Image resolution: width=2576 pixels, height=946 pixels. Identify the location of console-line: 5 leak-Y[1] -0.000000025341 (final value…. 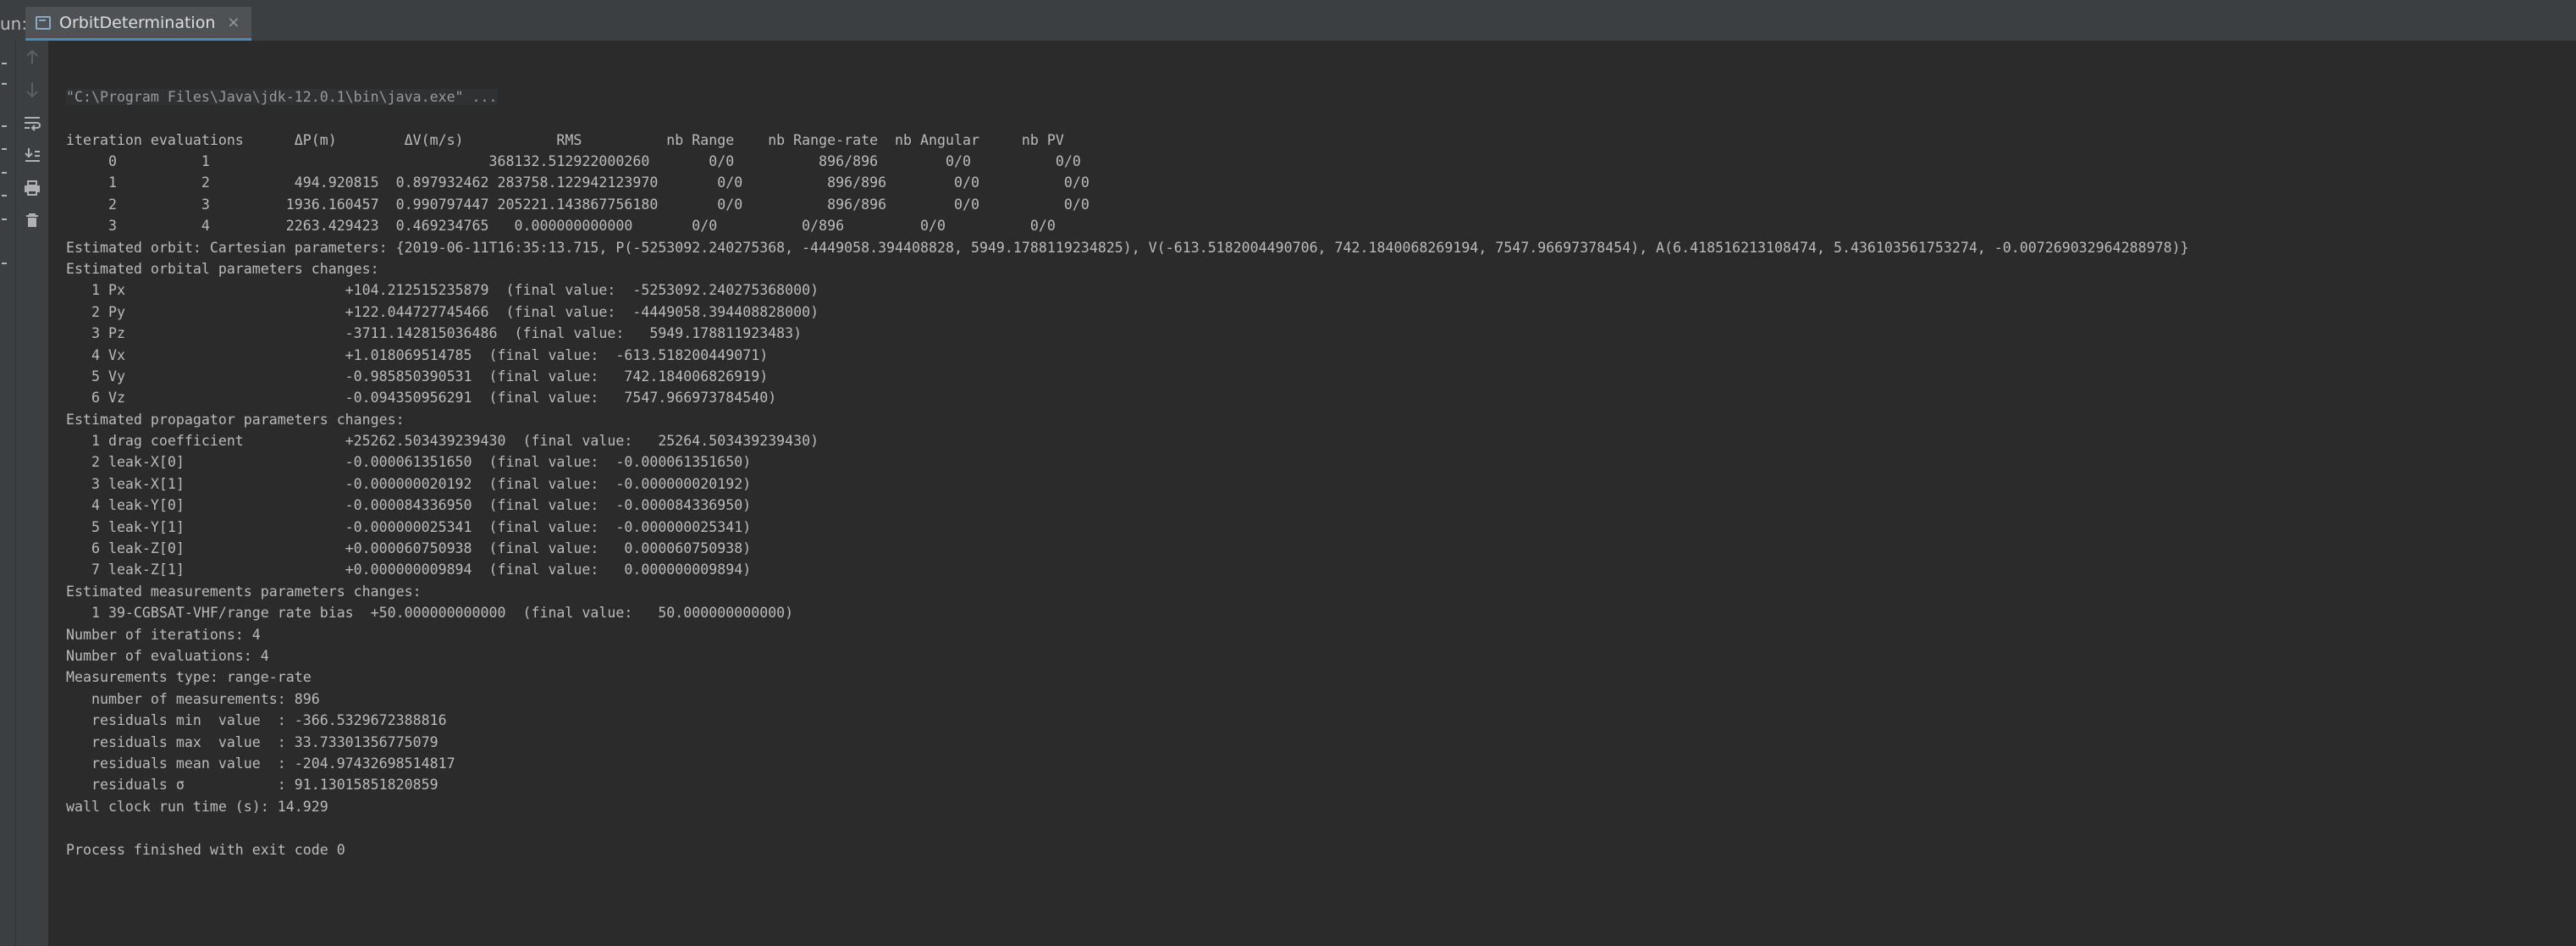
(409, 526).